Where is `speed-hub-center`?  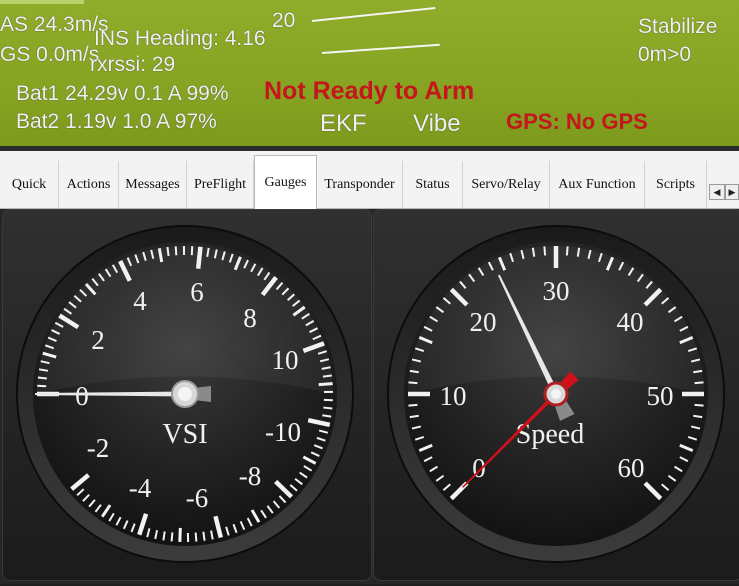 speed-hub-center is located at coordinates (556, 394).